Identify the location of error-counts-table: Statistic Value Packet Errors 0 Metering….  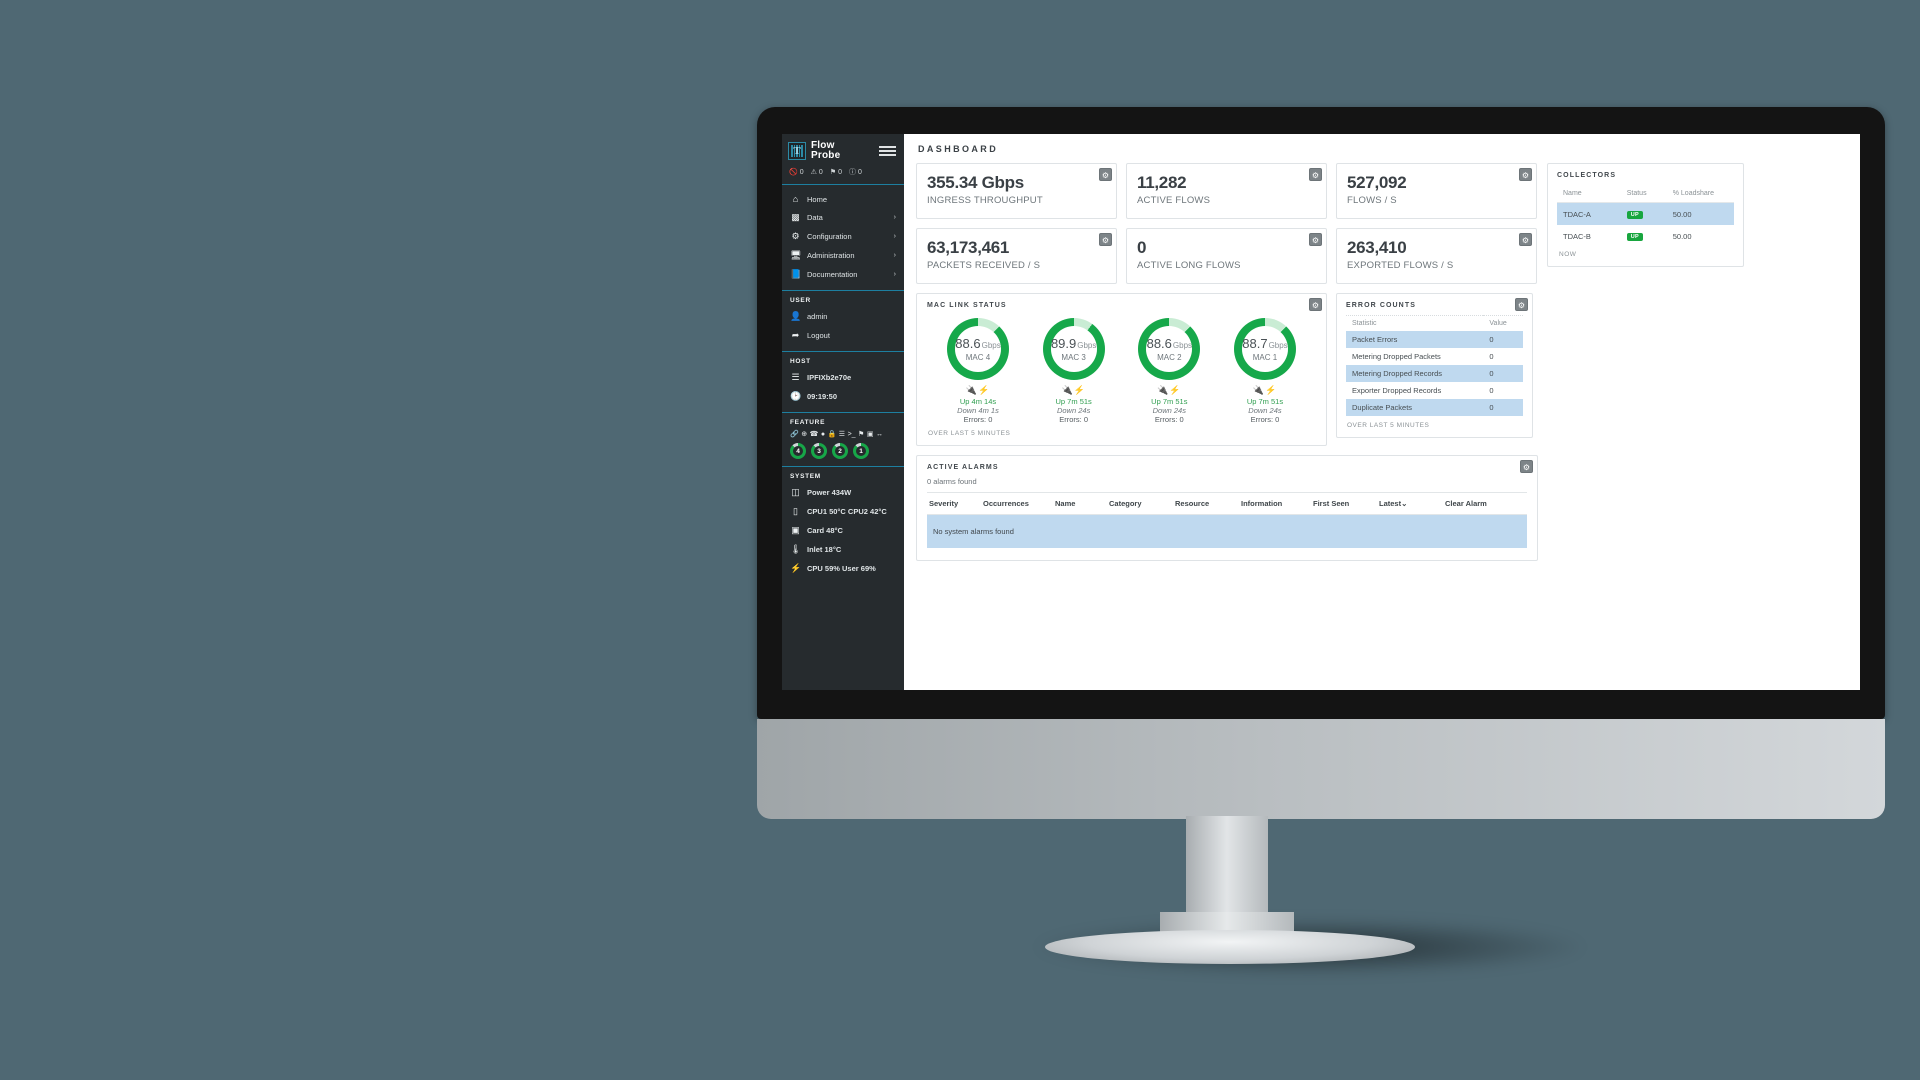
(1434, 365).